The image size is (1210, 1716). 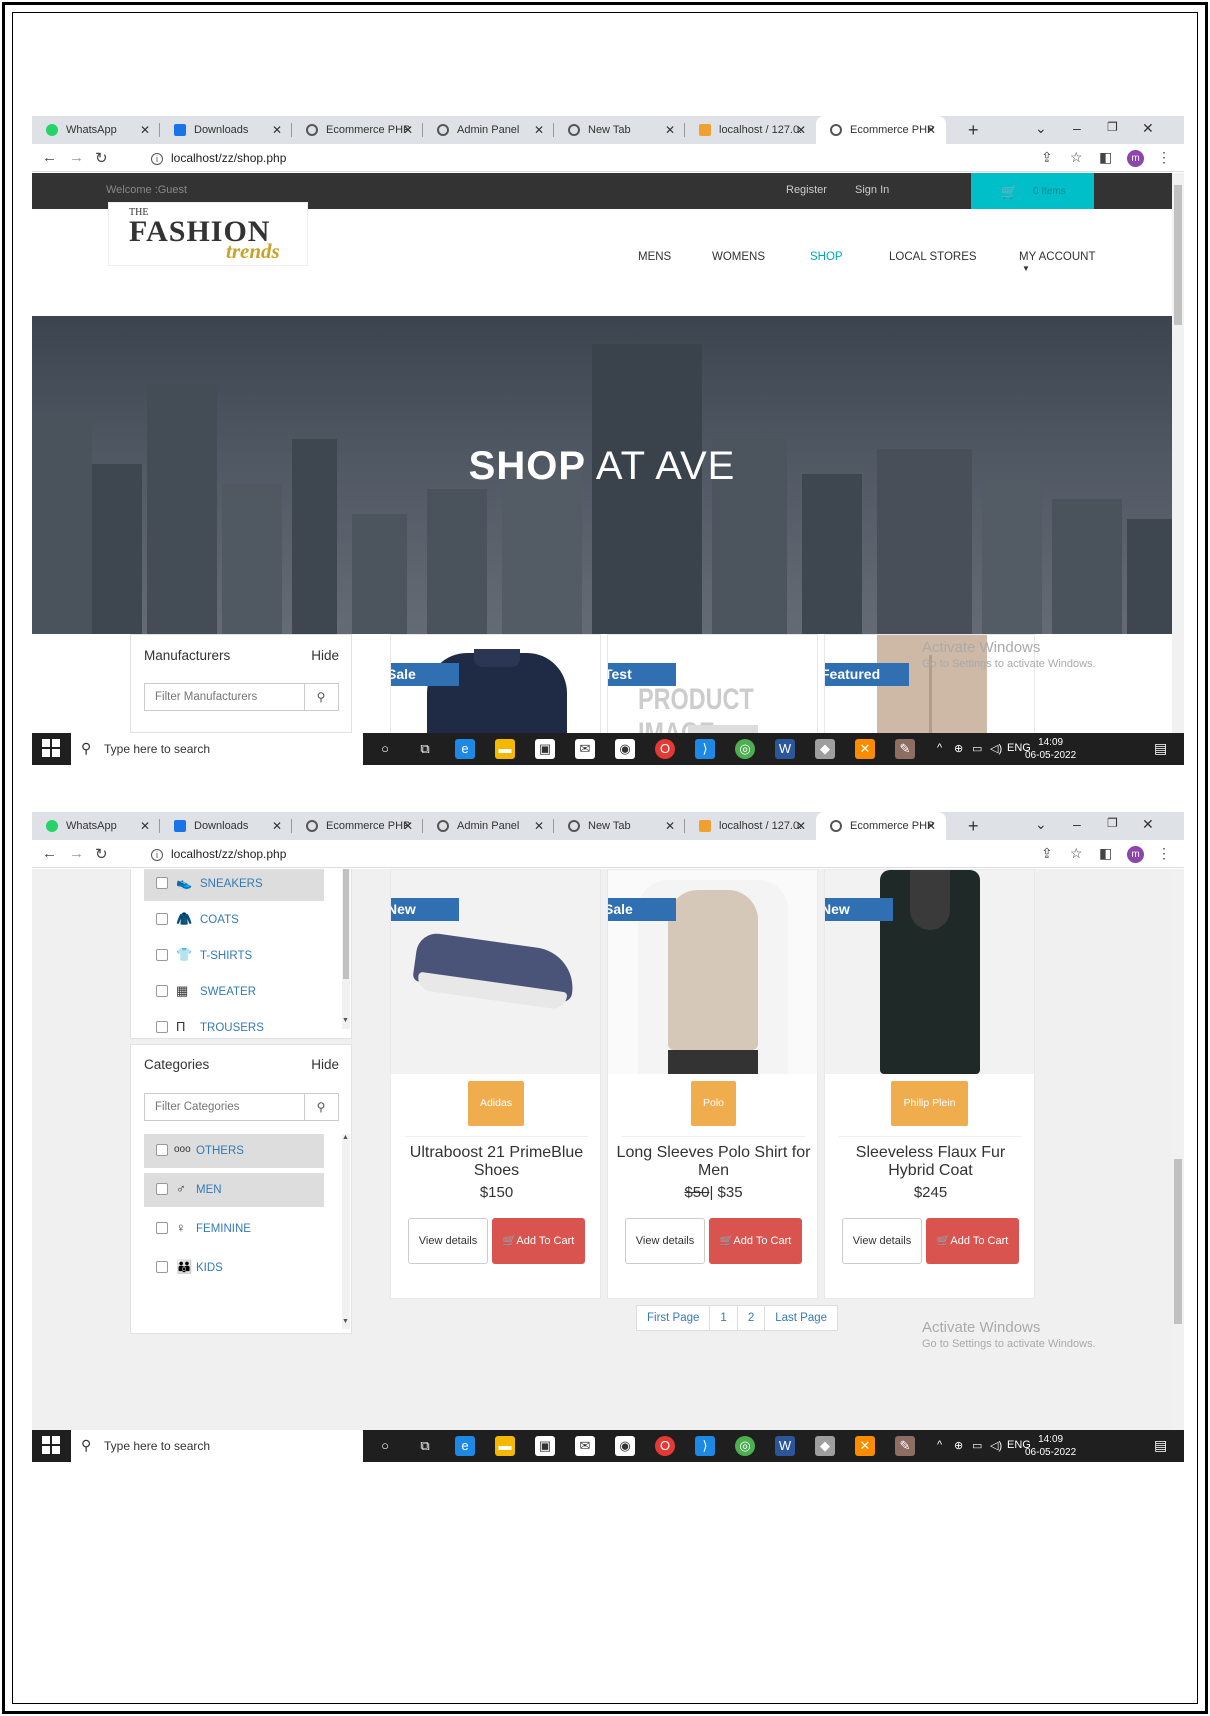 I want to click on nav-shop: SHOP, so click(x=826, y=257).